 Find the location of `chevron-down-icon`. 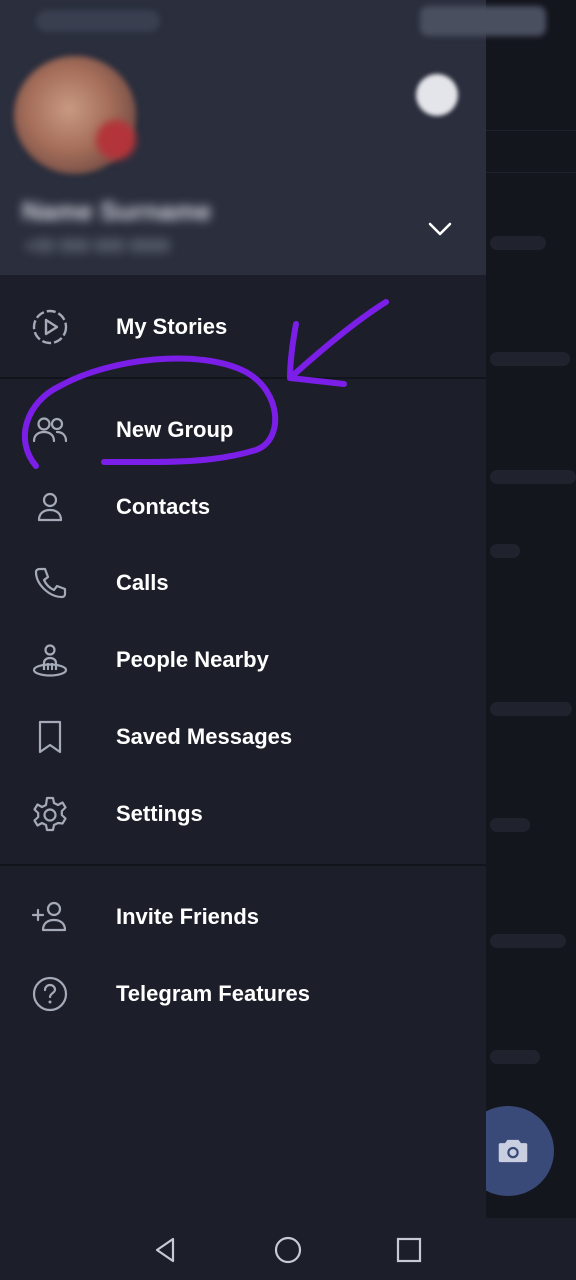

chevron-down-icon is located at coordinates (440, 229).